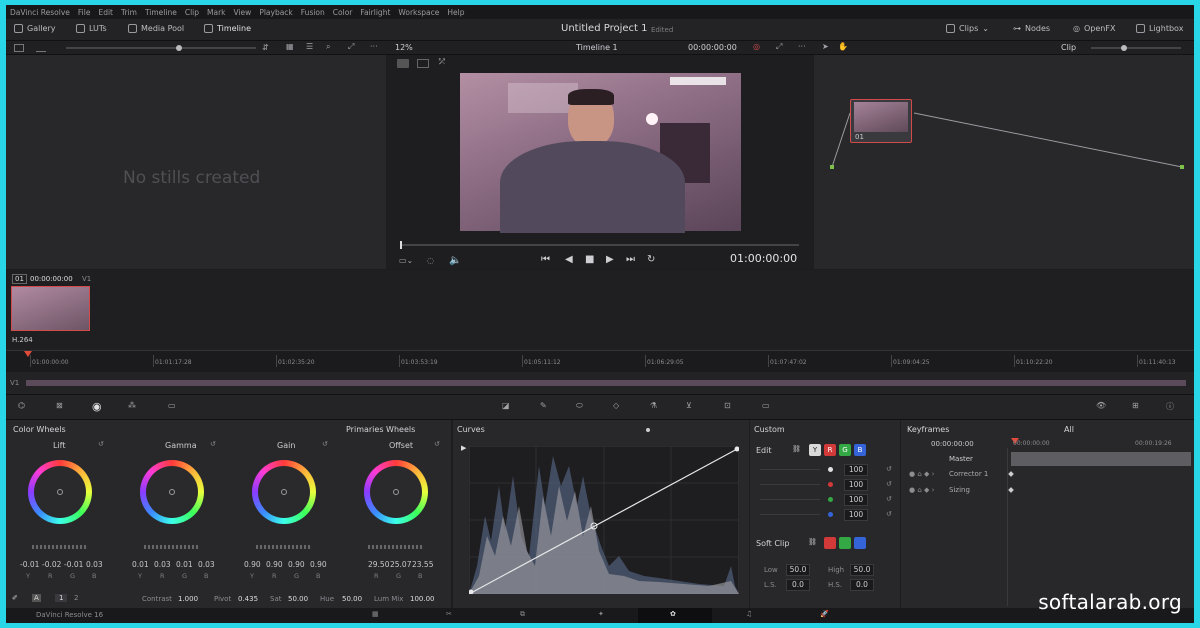 The width and height of the screenshot is (1200, 628). What do you see at coordinates (313, 12) in the screenshot?
I see `menu-item: Fusion` at bounding box center [313, 12].